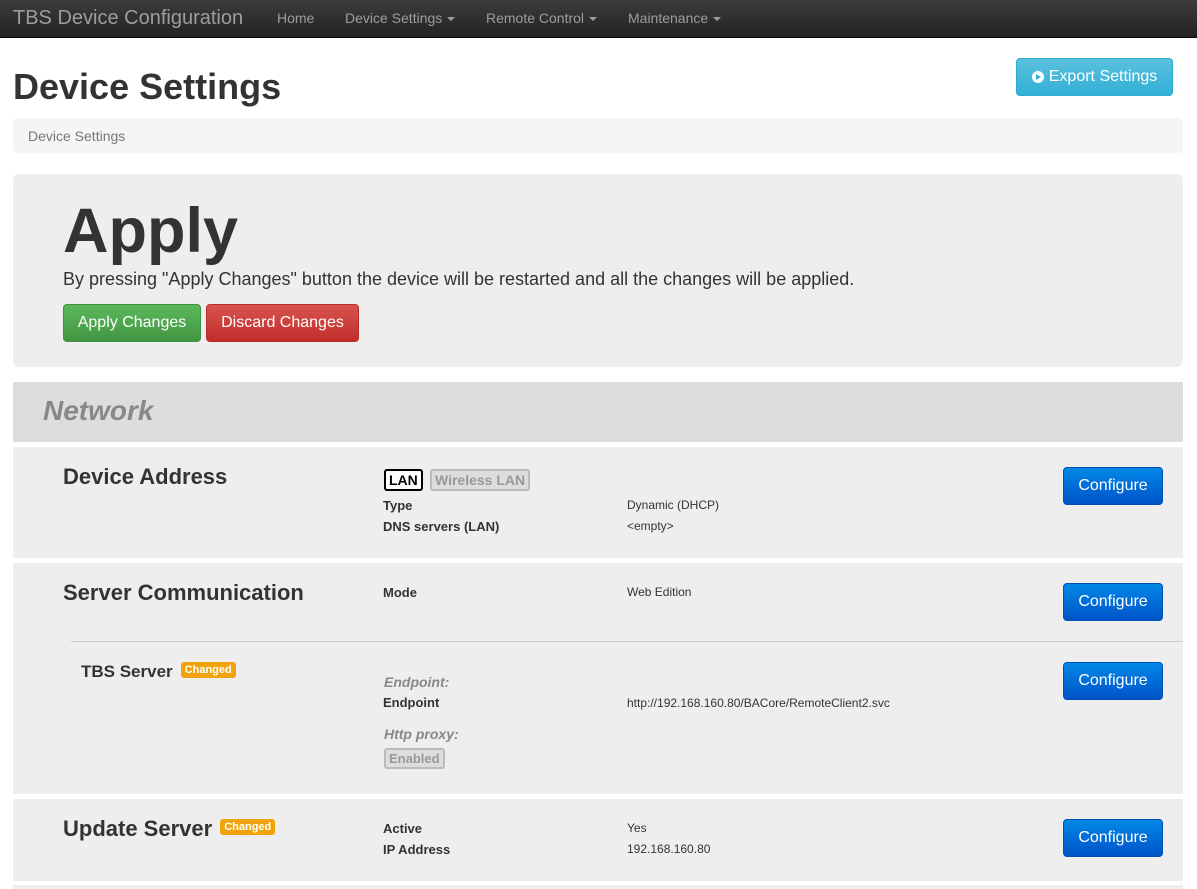 The image size is (1197, 889). What do you see at coordinates (417, 849) in the screenshot?
I see `ip-address-label: IP Address` at bounding box center [417, 849].